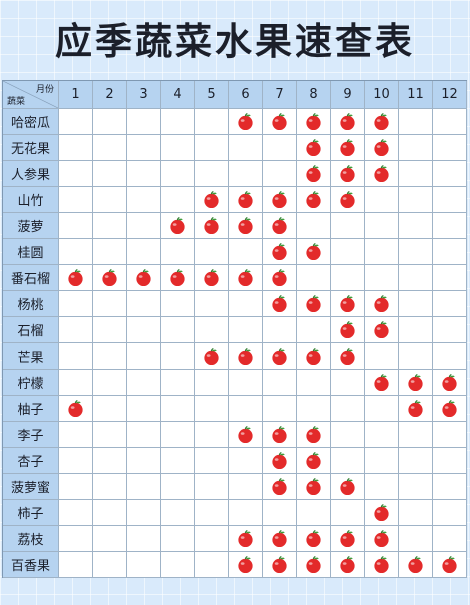  What do you see at coordinates (178, 95) in the screenshot?
I see `month-header-4: 4` at bounding box center [178, 95].